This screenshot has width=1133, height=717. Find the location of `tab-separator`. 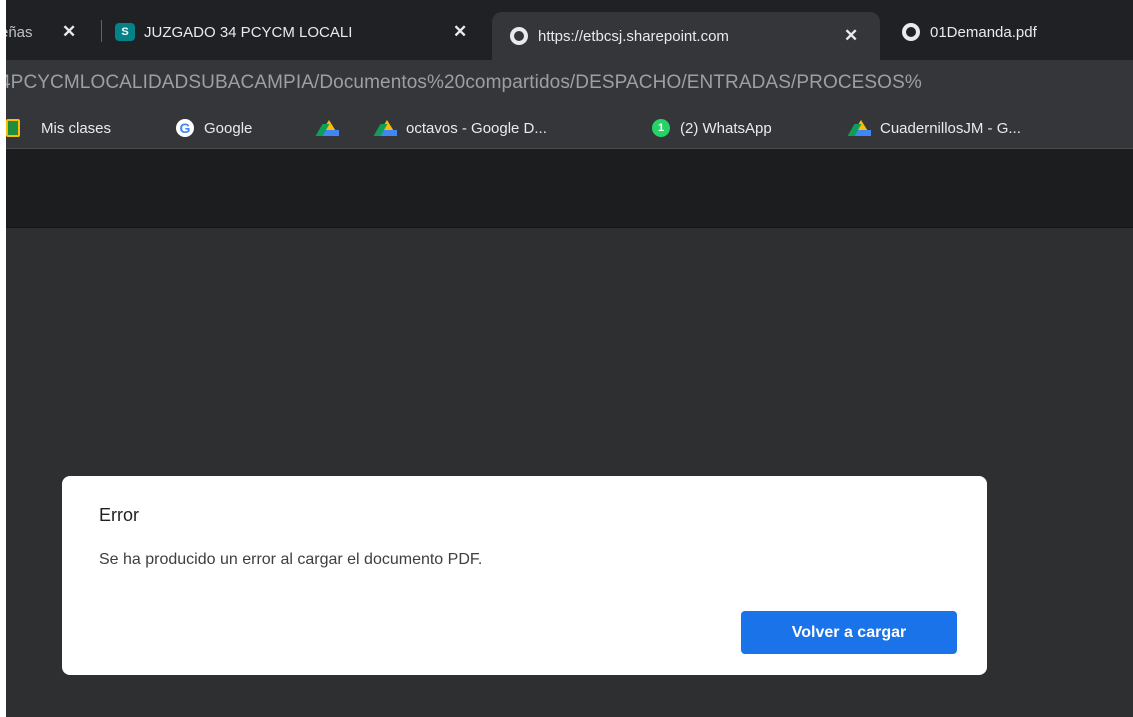

tab-separator is located at coordinates (101, 31).